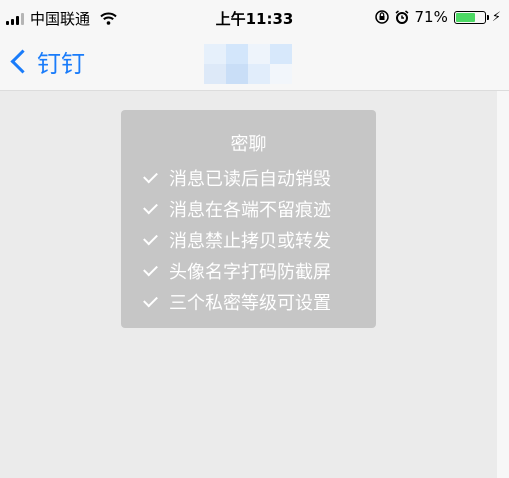 The image size is (509, 478). Describe the element at coordinates (250, 210) in the screenshot. I see `feature-text: 消息在各端不留痕迹` at that location.